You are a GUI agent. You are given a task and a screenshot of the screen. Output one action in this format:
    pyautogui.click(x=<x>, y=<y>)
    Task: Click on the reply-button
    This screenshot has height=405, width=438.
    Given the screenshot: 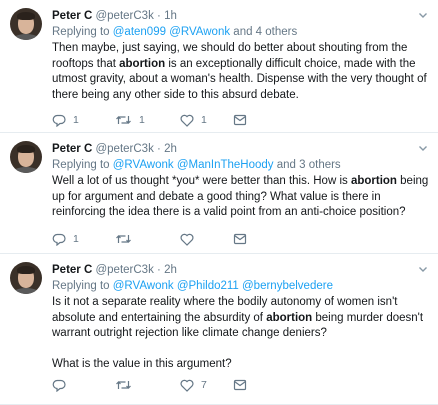 What is the action you would take?
    pyautogui.click(x=62, y=385)
    